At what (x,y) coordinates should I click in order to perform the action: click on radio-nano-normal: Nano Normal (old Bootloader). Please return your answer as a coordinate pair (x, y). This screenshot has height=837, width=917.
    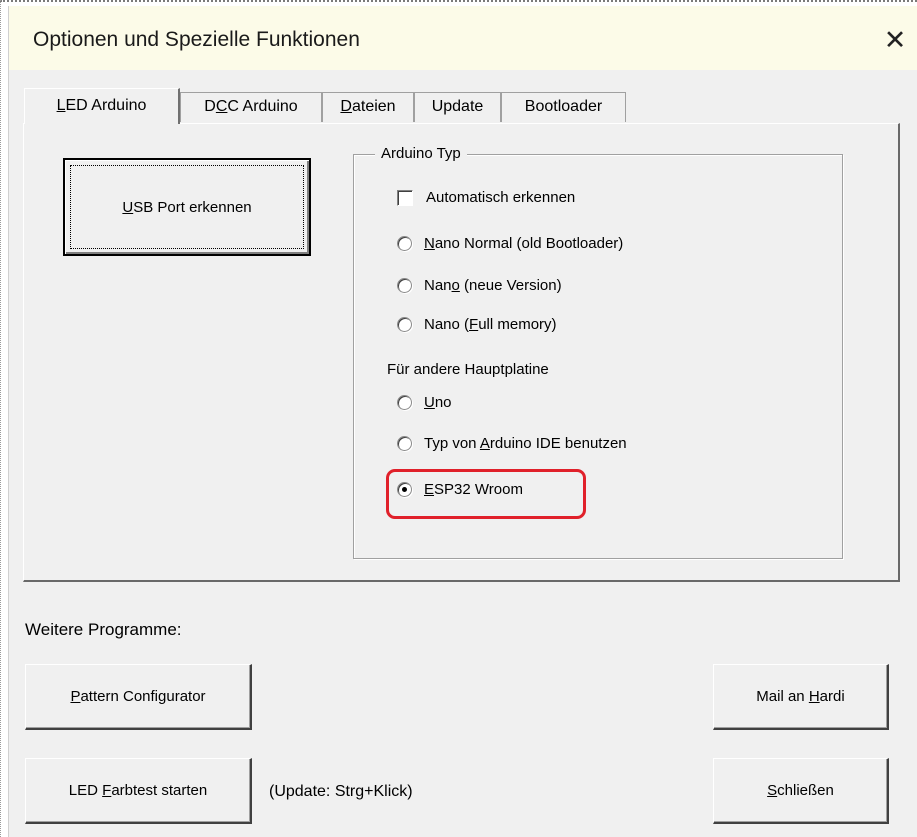
    Looking at the image, I should click on (510, 243).